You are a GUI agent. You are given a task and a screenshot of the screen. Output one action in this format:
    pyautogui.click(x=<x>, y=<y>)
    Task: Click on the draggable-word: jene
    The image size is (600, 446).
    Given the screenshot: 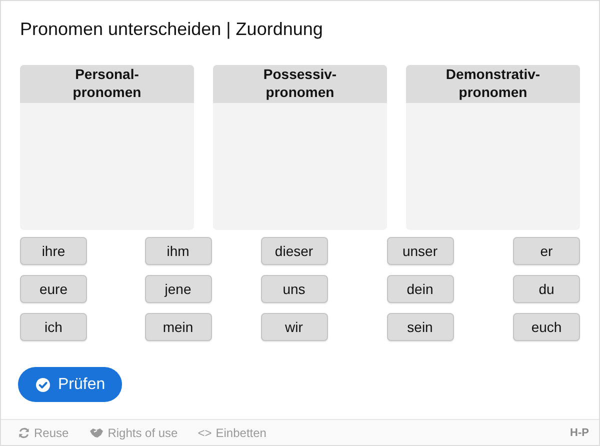 What is the action you would take?
    pyautogui.click(x=178, y=289)
    